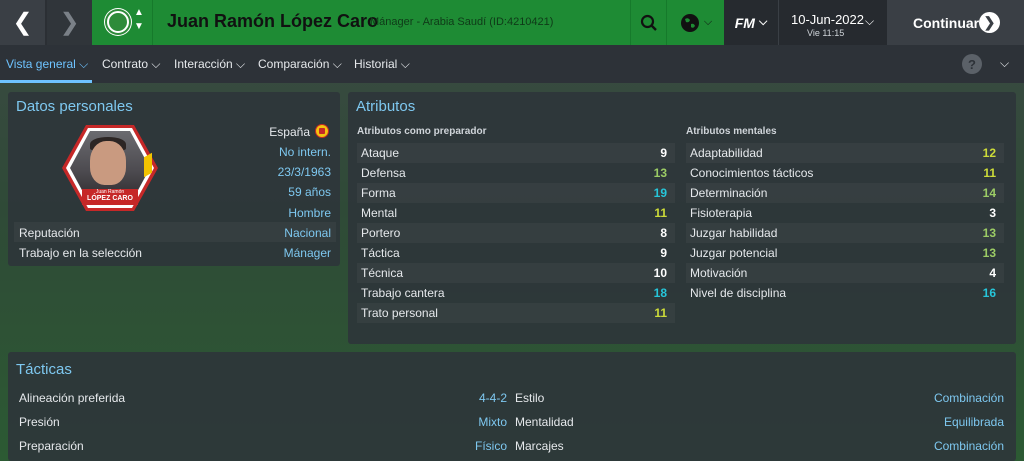 The width and height of the screenshot is (1024, 461). I want to click on help-icon: ?, so click(972, 64).